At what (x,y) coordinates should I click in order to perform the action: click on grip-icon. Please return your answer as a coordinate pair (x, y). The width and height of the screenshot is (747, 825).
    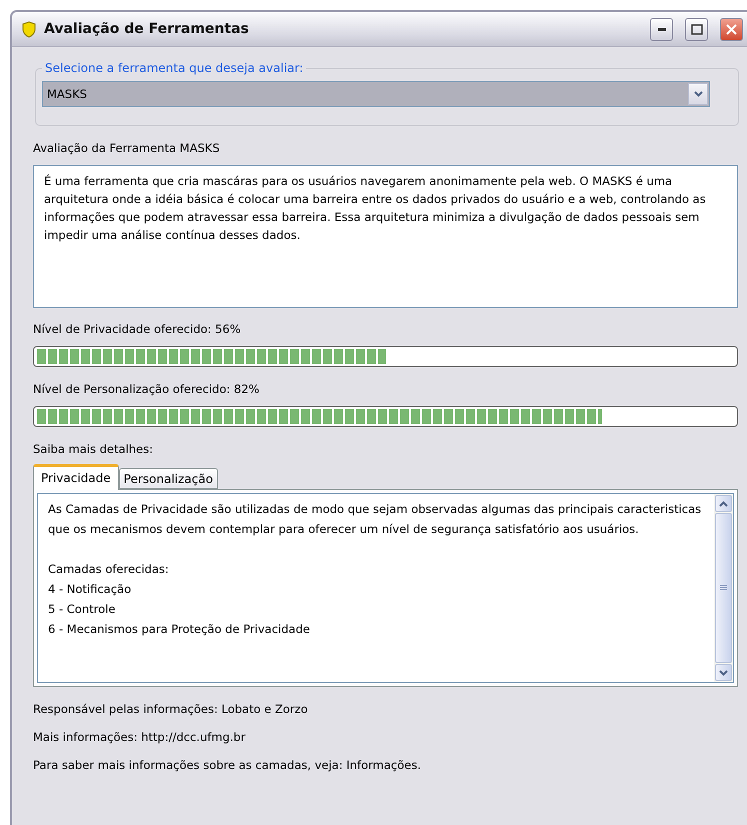
    Looking at the image, I should click on (723, 588).